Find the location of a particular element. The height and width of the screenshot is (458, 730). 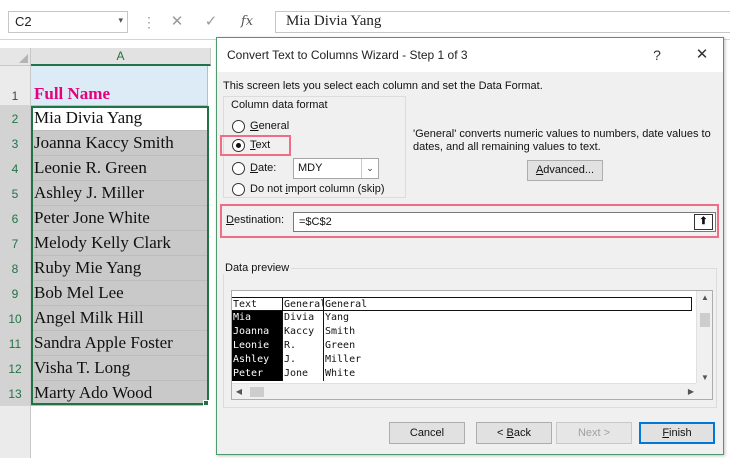

preview-horizontal-scrollbar: ◀ ▶ is located at coordinates (465, 391).